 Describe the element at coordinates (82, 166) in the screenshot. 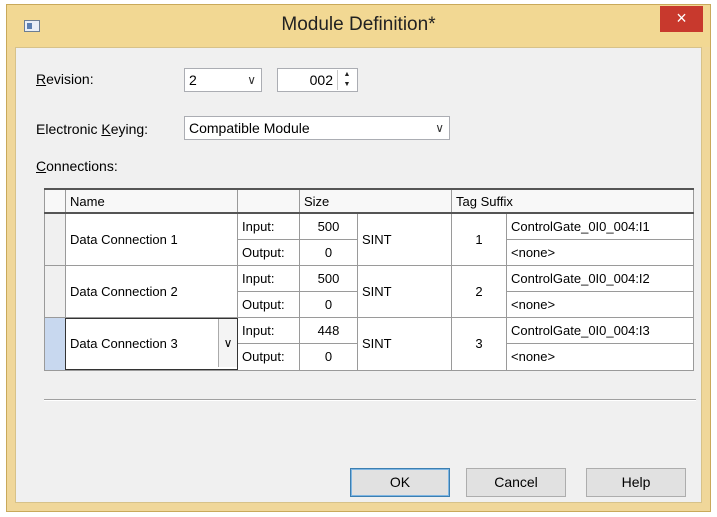

I see `connections-label-text: onnections:` at that location.